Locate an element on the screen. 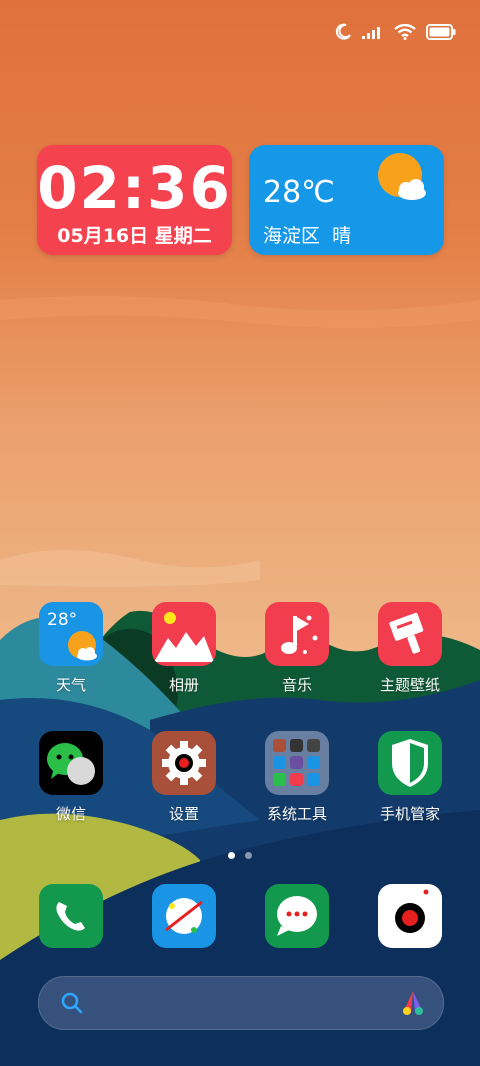  app-themes: 主题壁纸 is located at coordinates (410, 648).